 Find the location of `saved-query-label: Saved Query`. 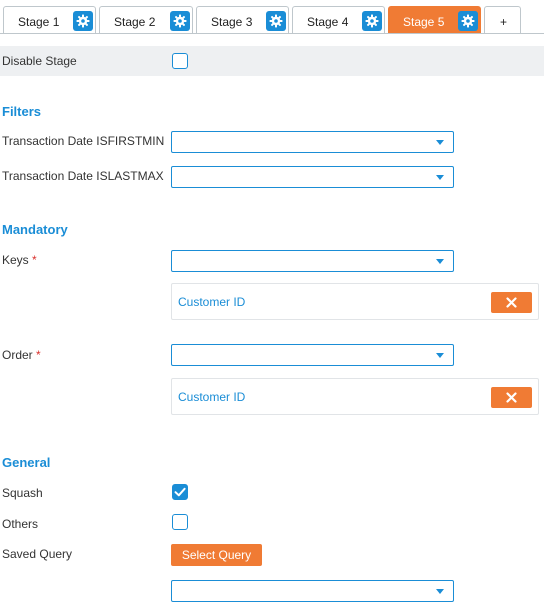

saved-query-label: Saved Query is located at coordinates (37, 554).